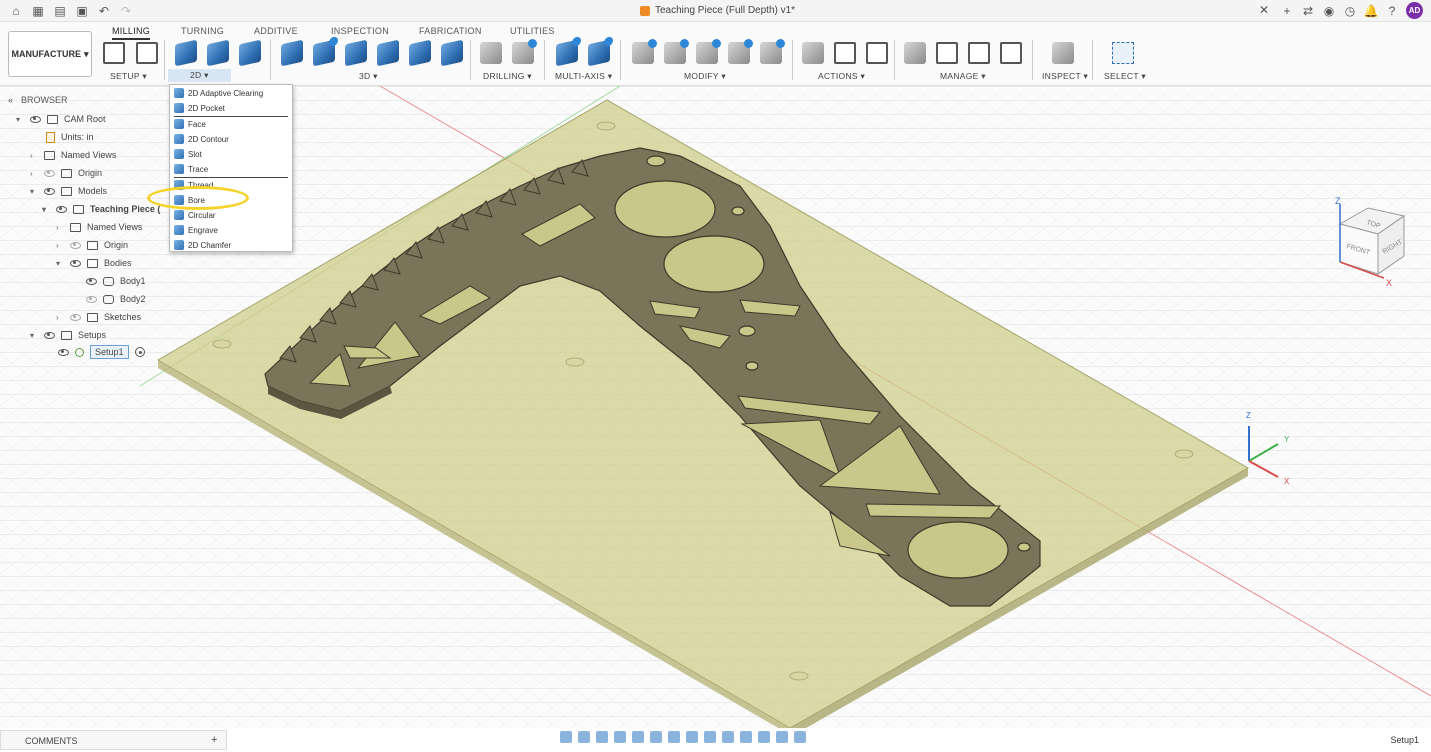  Describe the element at coordinates (201, 139) in the screenshot. I see `menu-2d-contour: 2D Contour` at that location.